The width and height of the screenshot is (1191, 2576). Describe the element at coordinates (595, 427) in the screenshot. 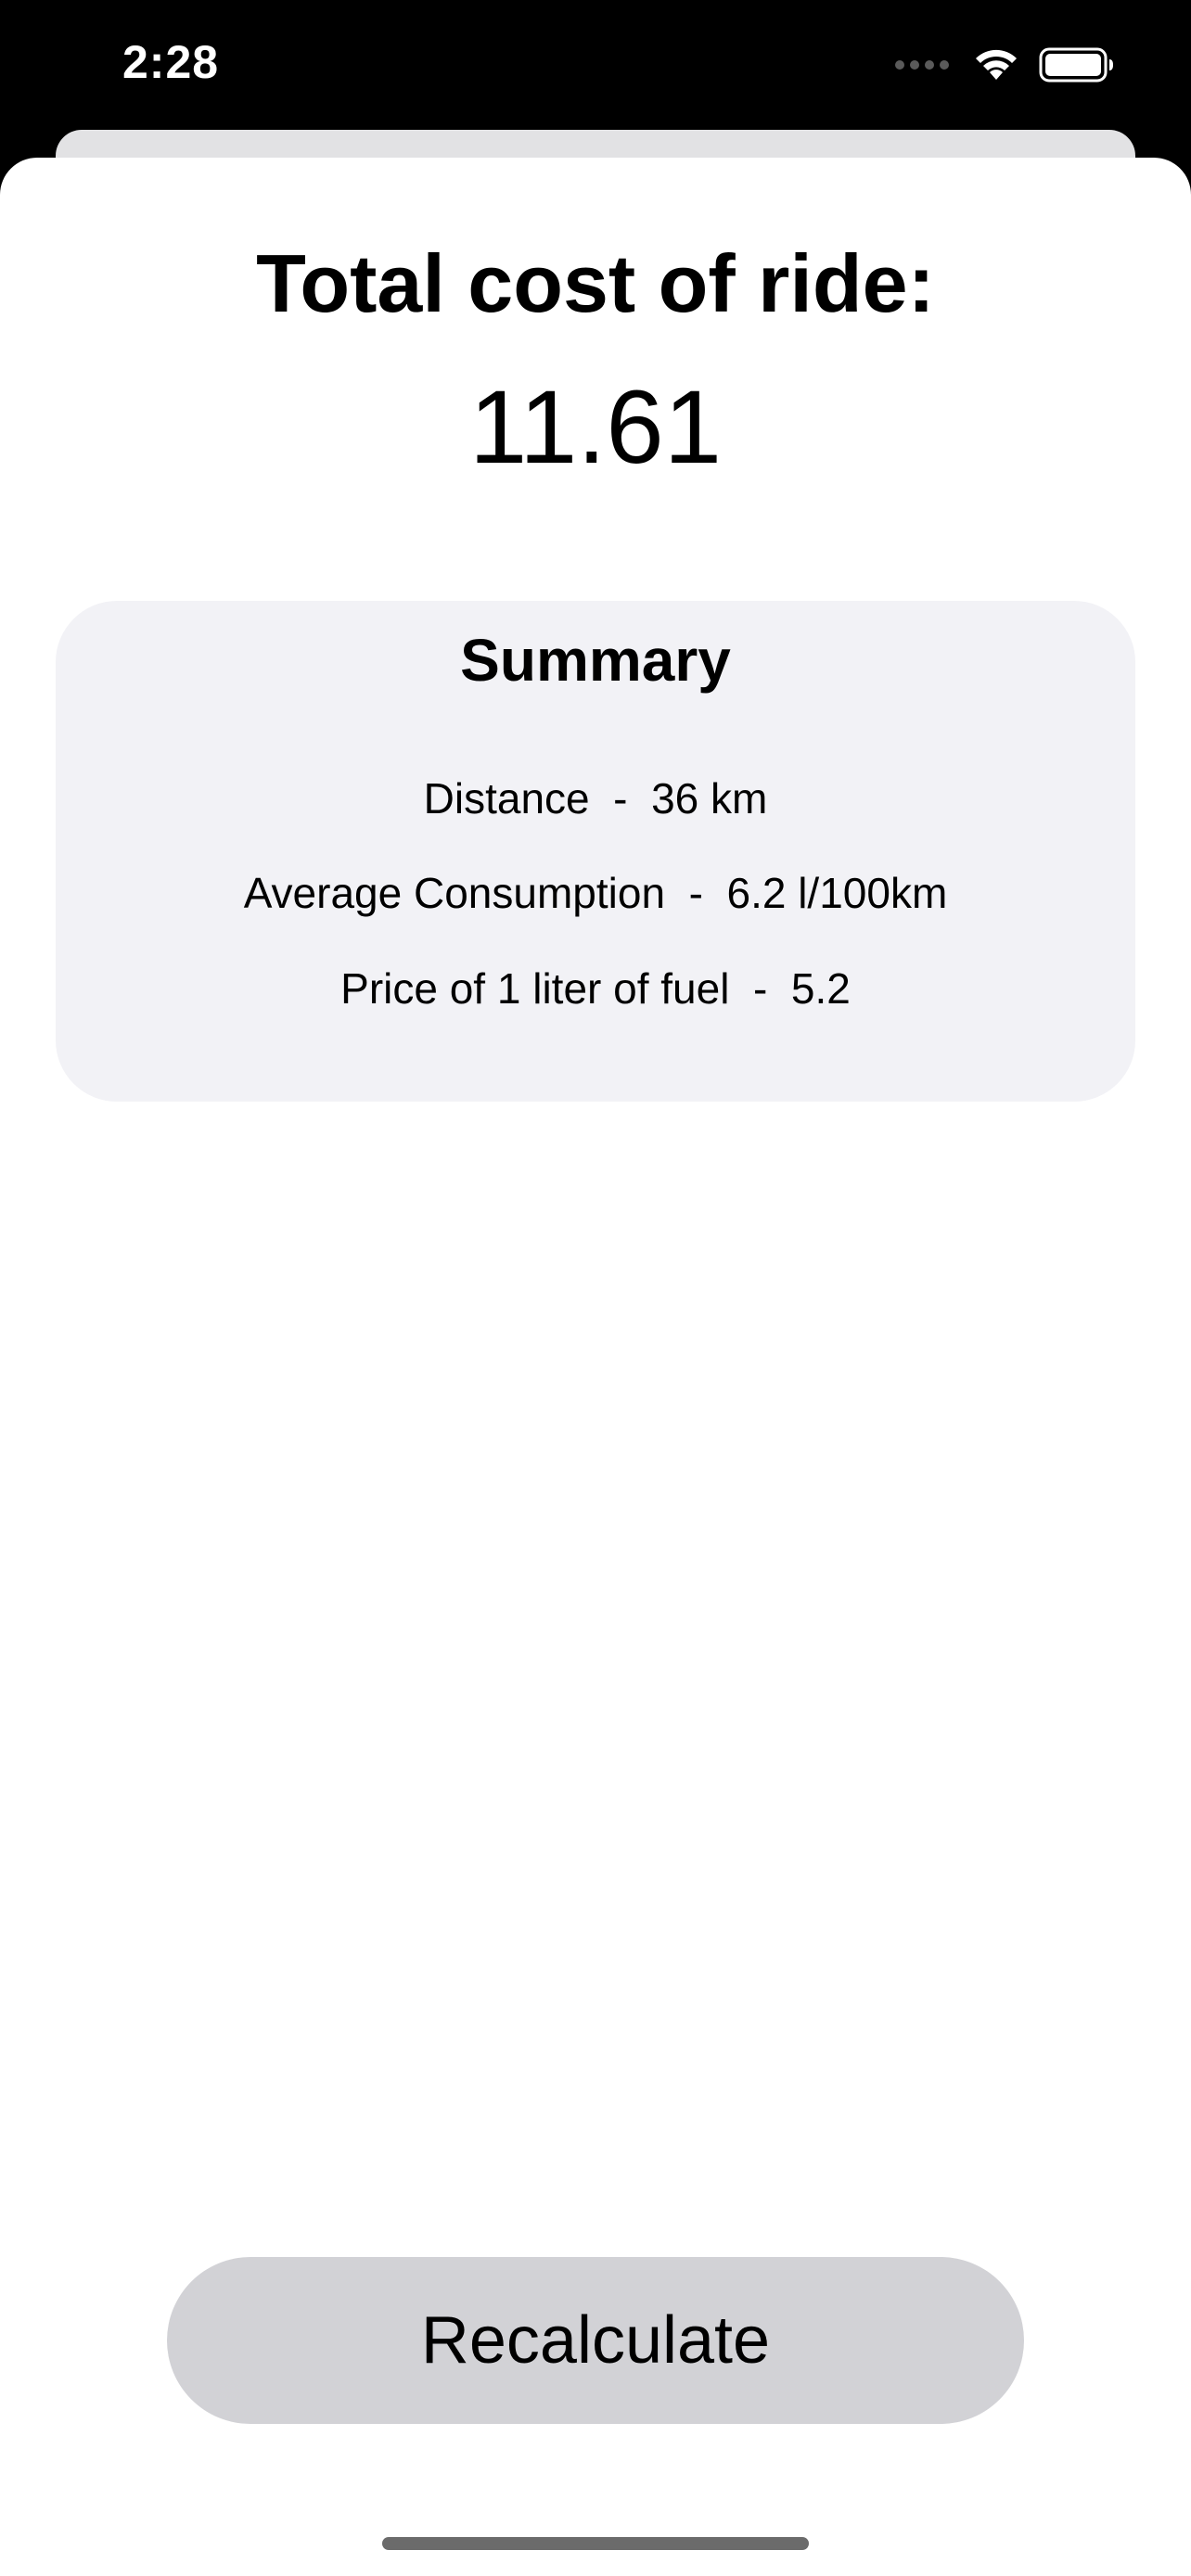

I see `total-cost-value: 11.61` at that location.